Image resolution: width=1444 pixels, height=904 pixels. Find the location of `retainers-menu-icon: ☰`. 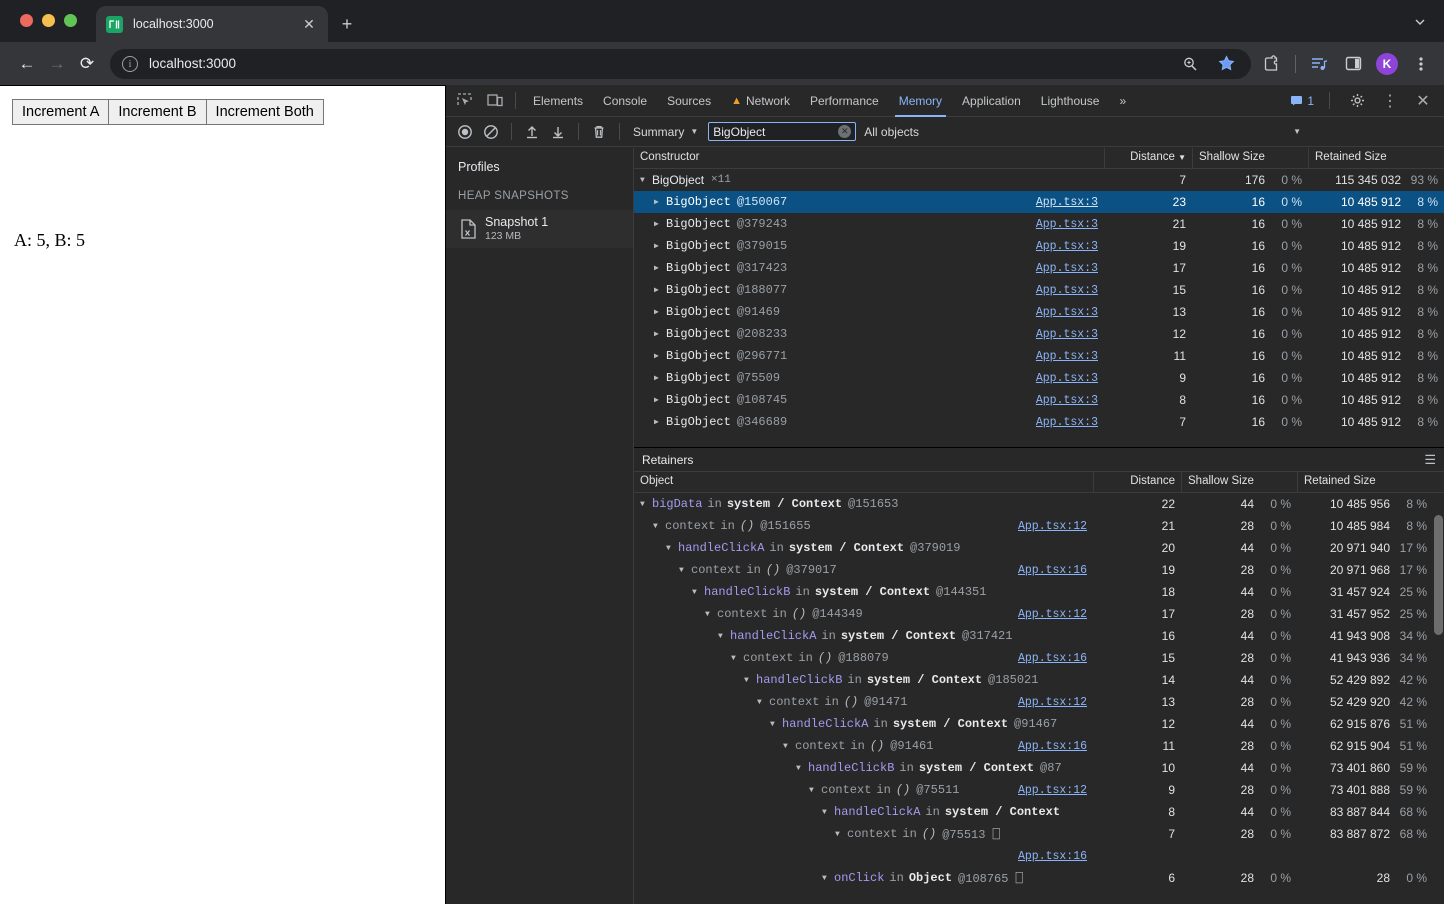

retainers-menu-icon: ☰ is located at coordinates (1430, 460).